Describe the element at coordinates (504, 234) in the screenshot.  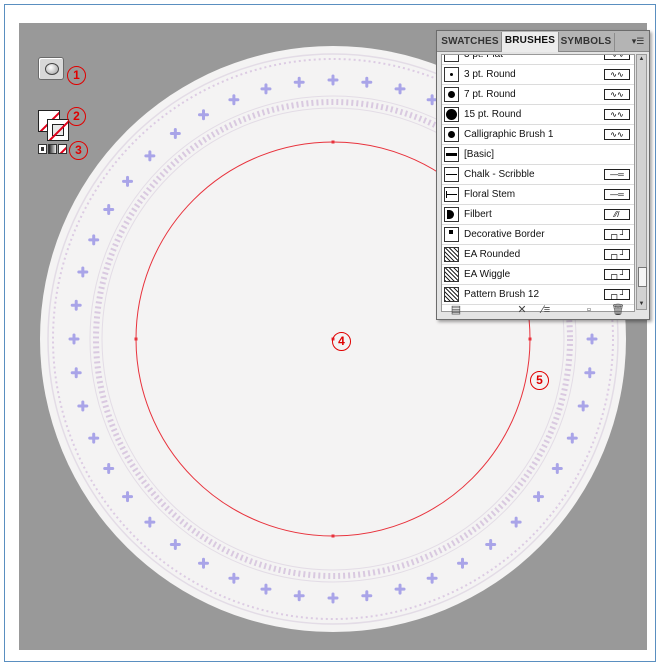
I see `brush-name-label: Decorative Border` at that location.